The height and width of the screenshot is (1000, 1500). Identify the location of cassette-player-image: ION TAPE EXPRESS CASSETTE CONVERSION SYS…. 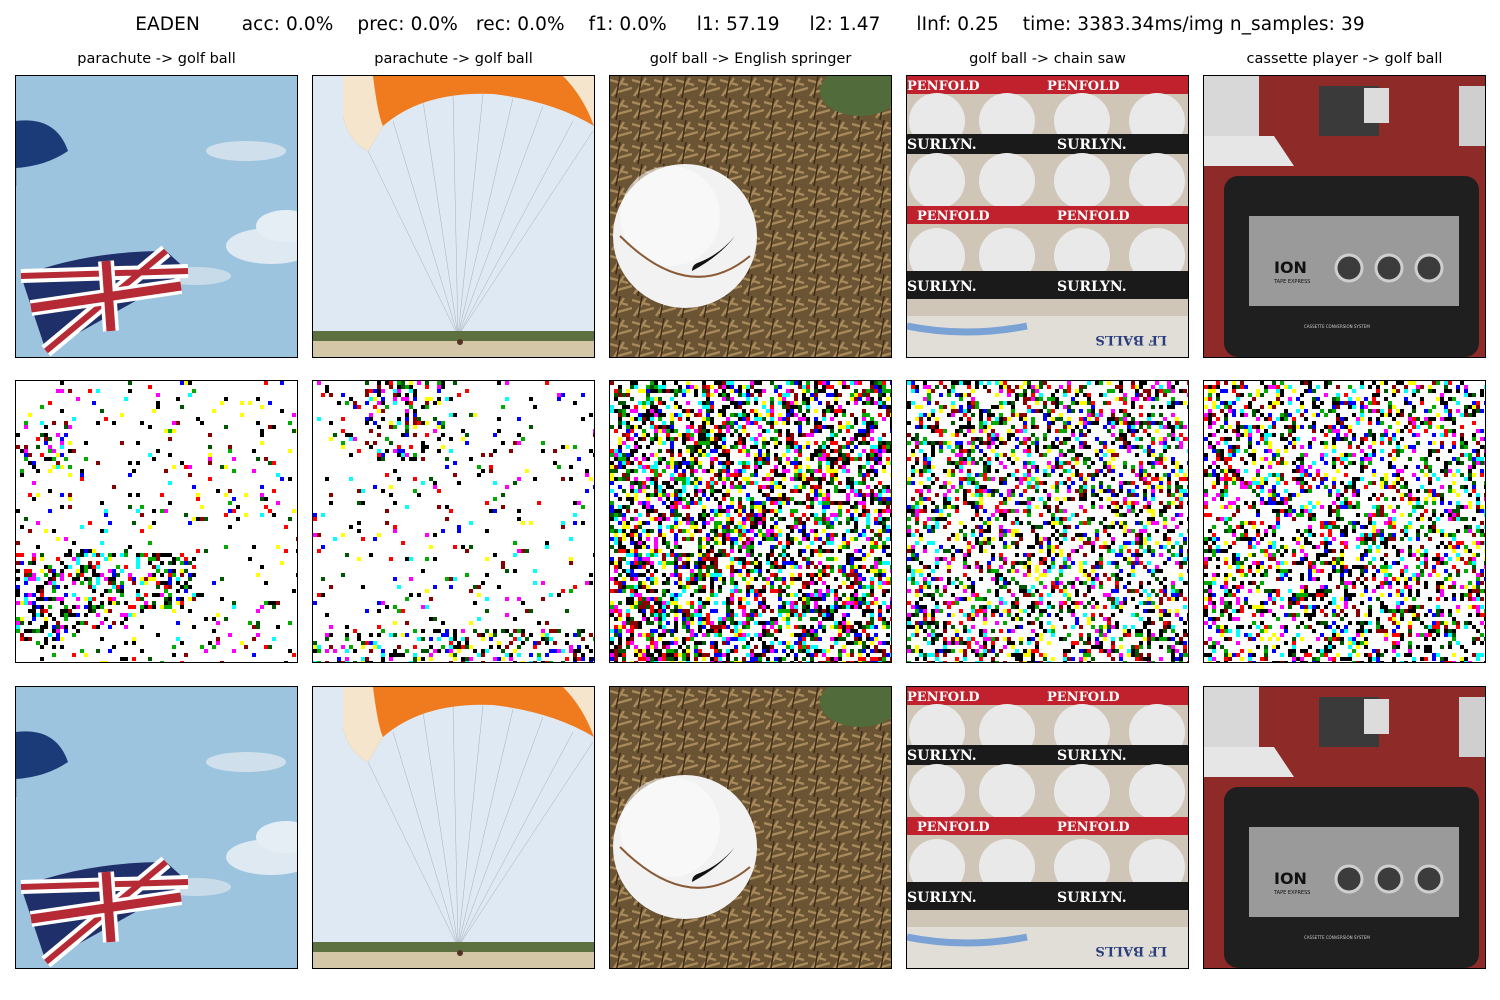
(1344, 216).